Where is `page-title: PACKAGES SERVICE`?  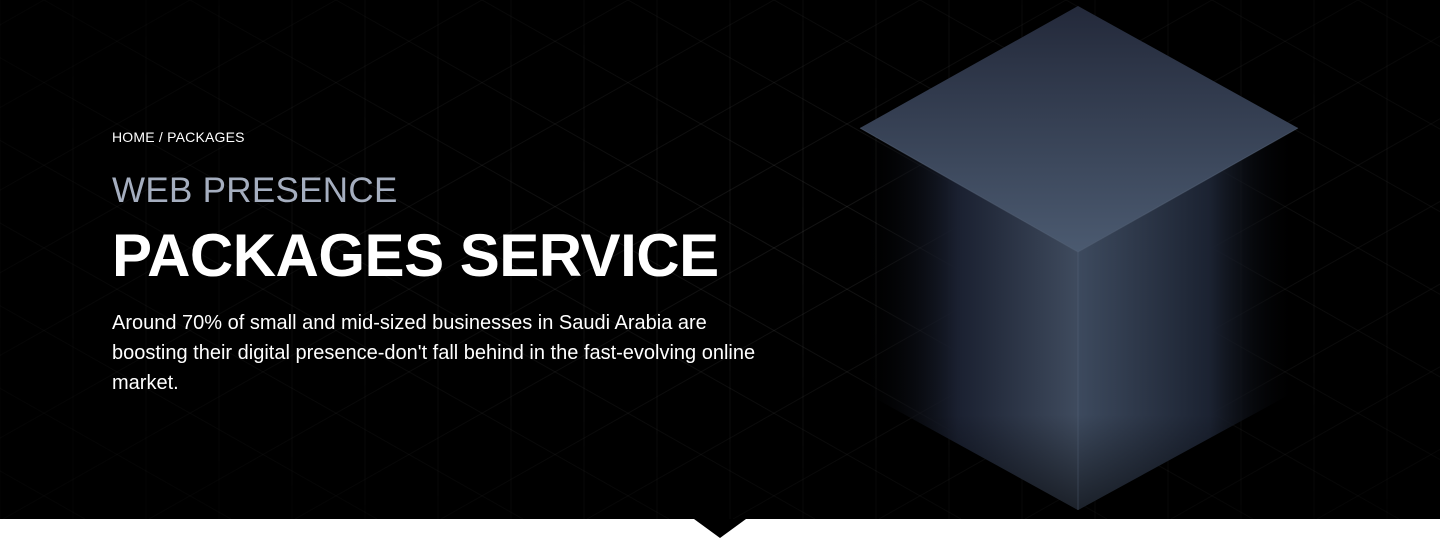 page-title: PACKAGES SERVICE is located at coordinates (415, 255).